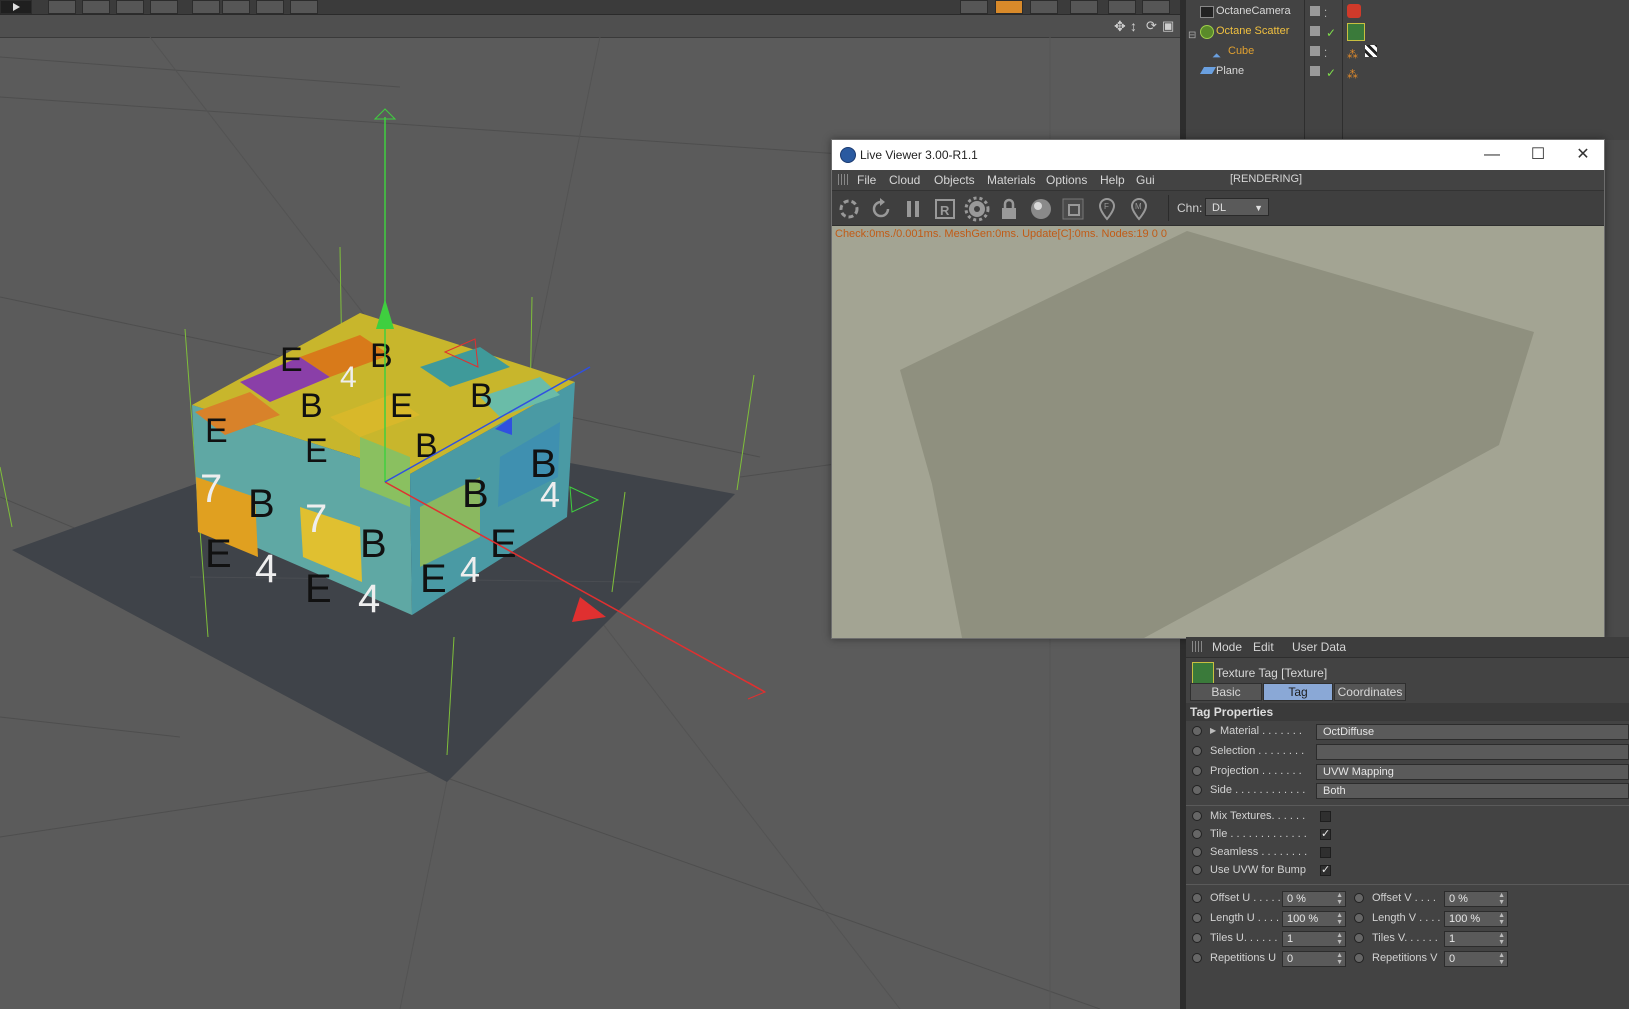 This screenshot has height=1009, width=1629. Describe the element at coordinates (1472, 772) in the screenshot. I see `projection-select: UVW Mapping` at that location.